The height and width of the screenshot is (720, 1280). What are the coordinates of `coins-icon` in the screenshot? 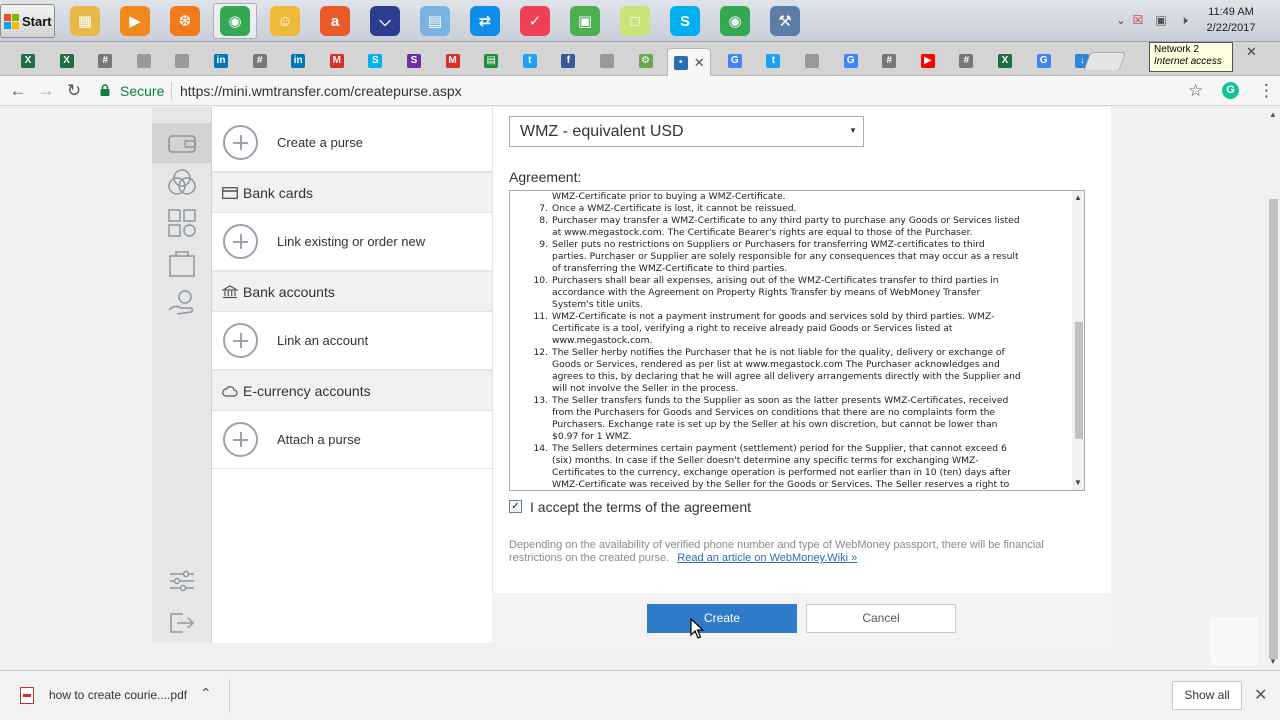 It's located at (182, 183).